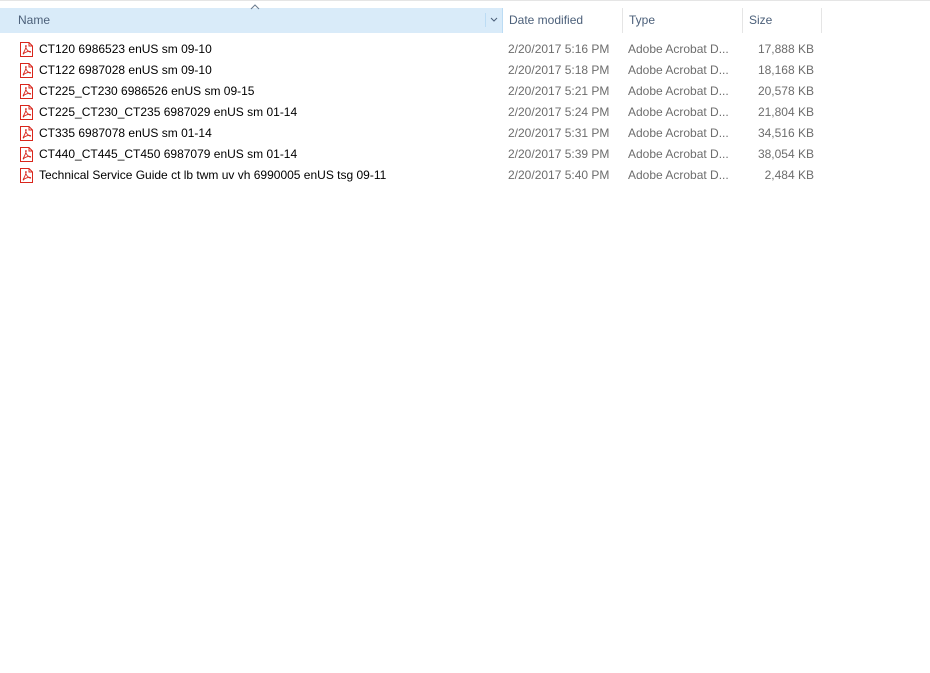 The width and height of the screenshot is (930, 673). Describe the element at coordinates (147, 91) in the screenshot. I see `file-name: CT225_CT230 6986526 enUS sm 09-15` at that location.